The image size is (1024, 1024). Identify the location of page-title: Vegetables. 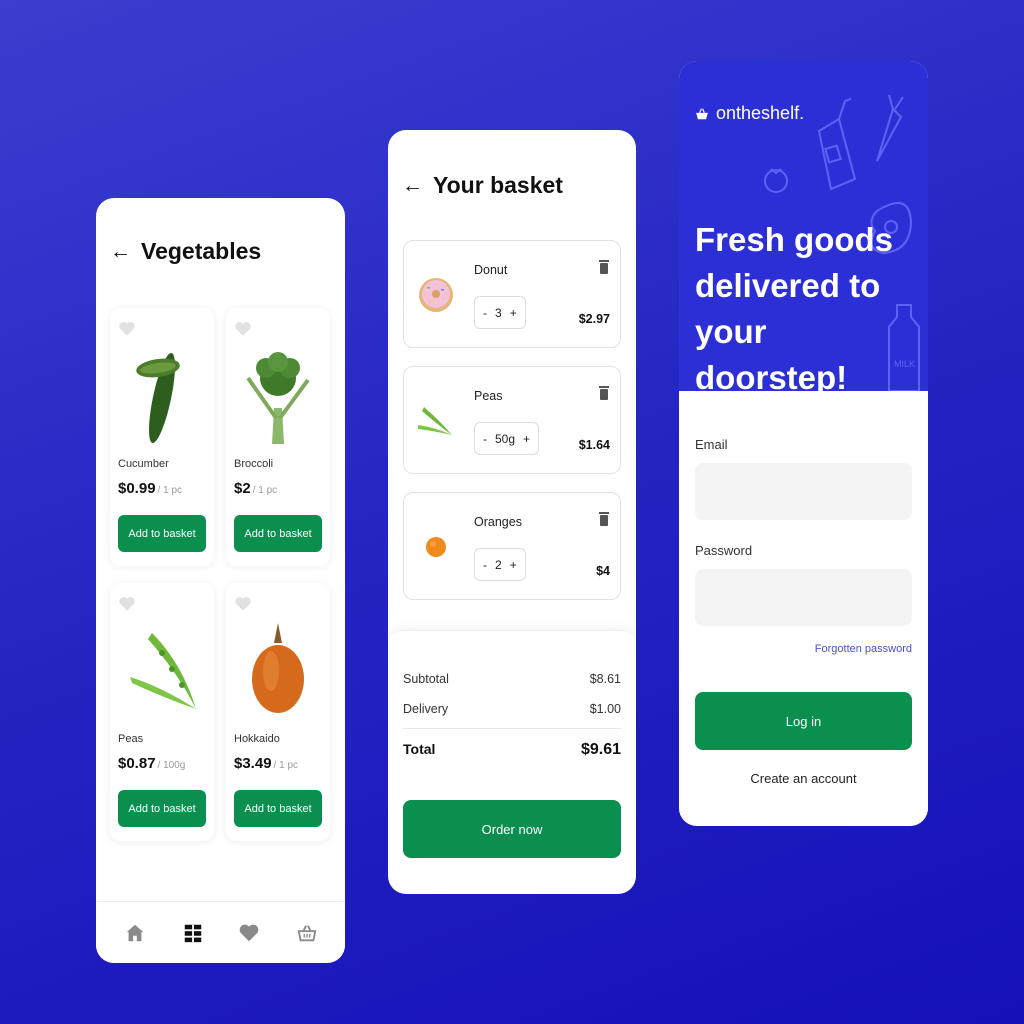
(201, 251).